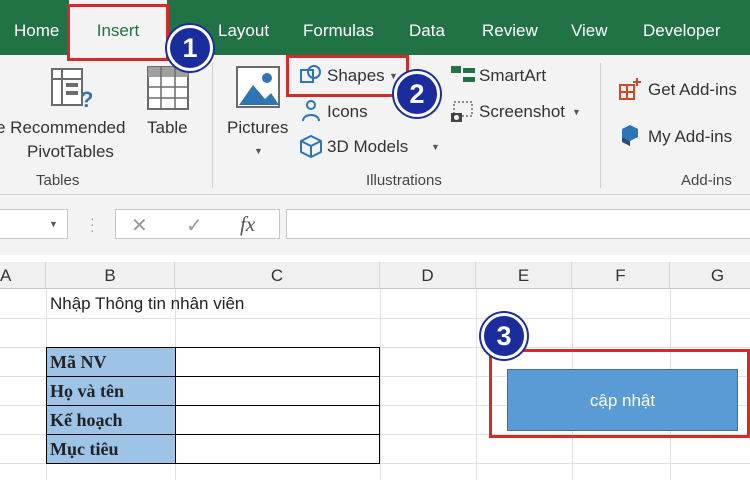 This screenshot has width=750, height=480. Describe the element at coordinates (247, 224) in the screenshot. I see `insert-function-icon: fx` at that location.